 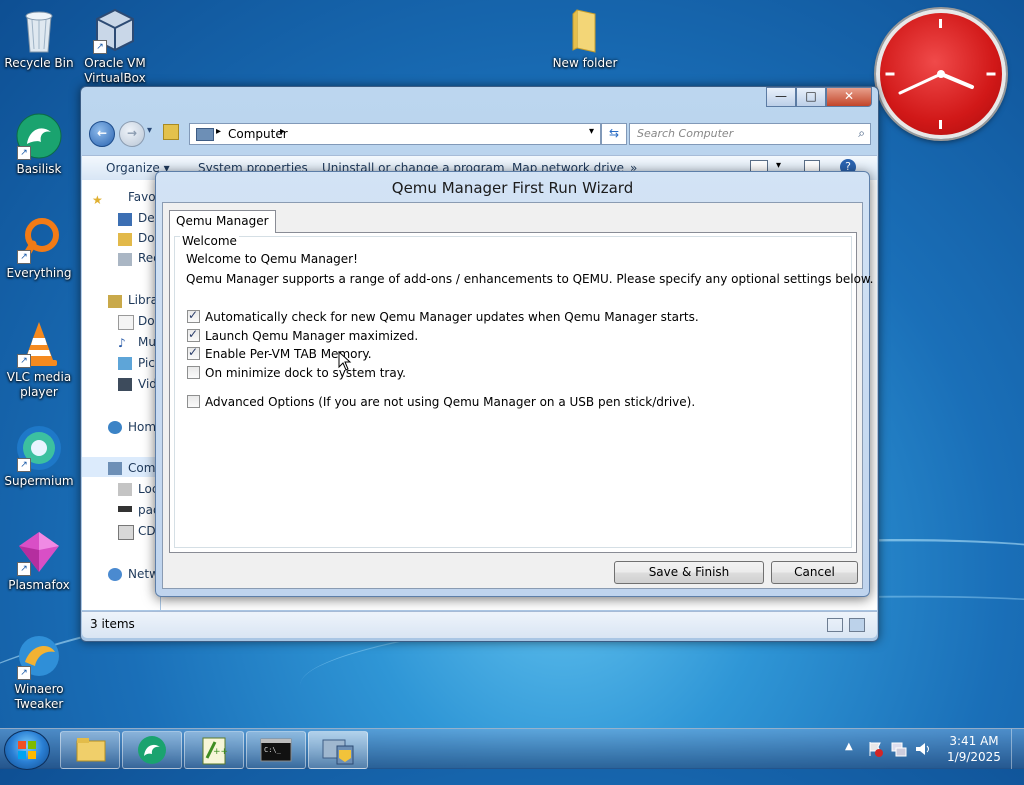 I want to click on volume-icon, so click(x=923, y=749).